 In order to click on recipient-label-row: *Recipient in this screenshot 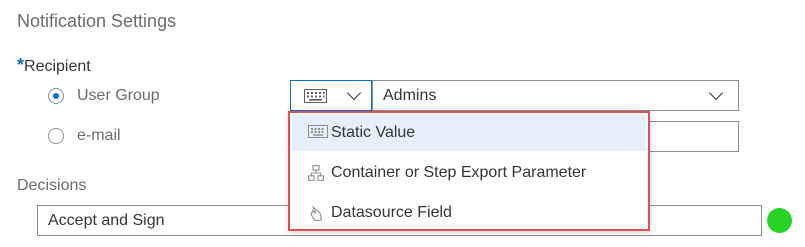, I will do `click(54, 65)`.